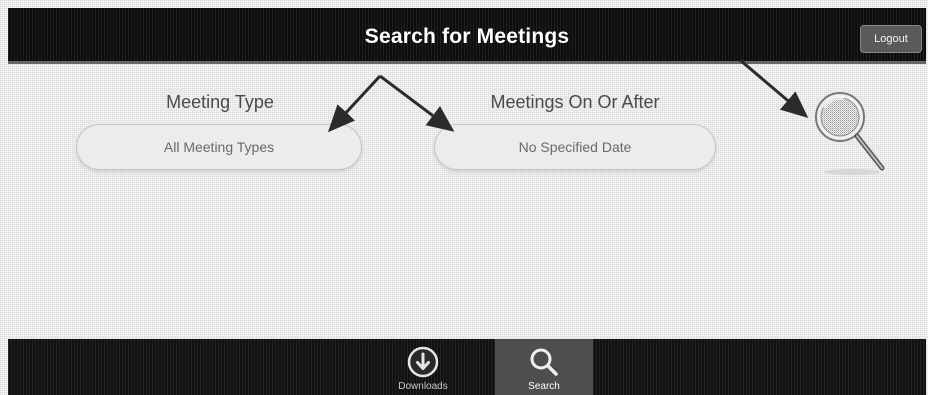 Image resolution: width=928 pixels, height=395 pixels. I want to click on meetings-after-date-picker: No Specified Date, so click(575, 147).